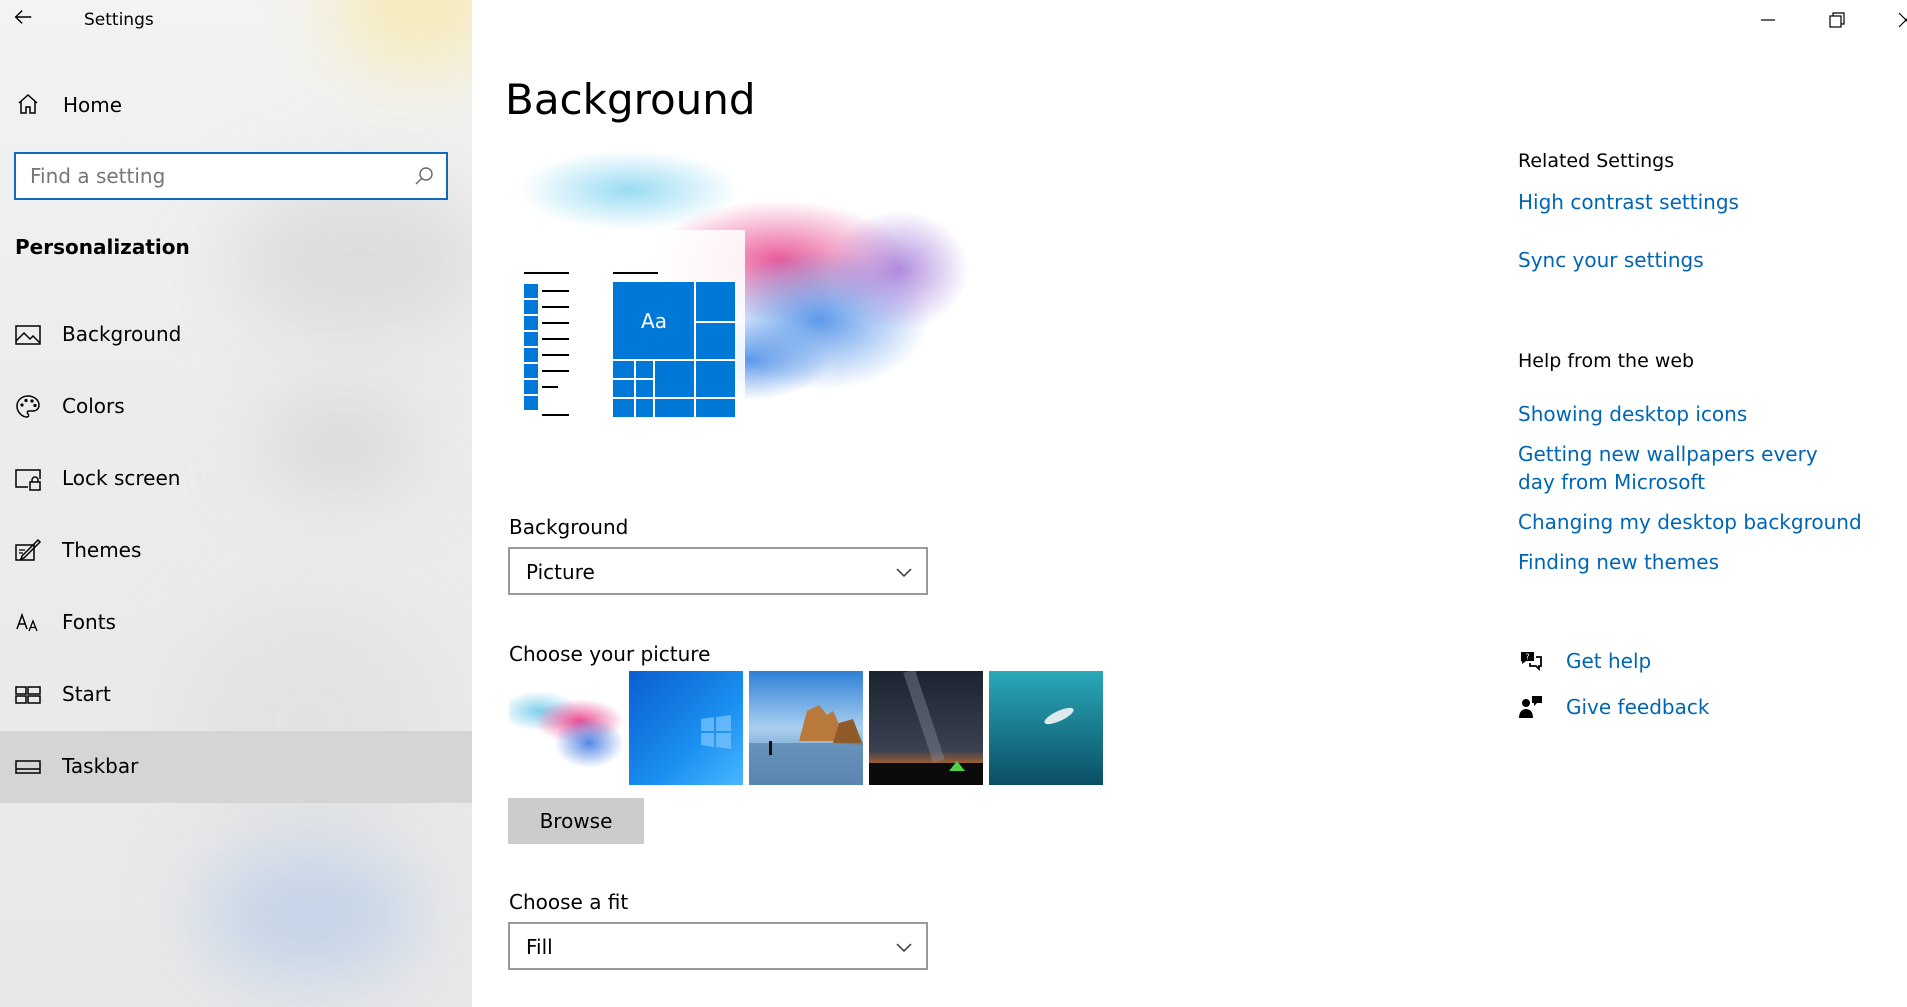  I want to click on get-help-link: Get help, so click(1608, 661).